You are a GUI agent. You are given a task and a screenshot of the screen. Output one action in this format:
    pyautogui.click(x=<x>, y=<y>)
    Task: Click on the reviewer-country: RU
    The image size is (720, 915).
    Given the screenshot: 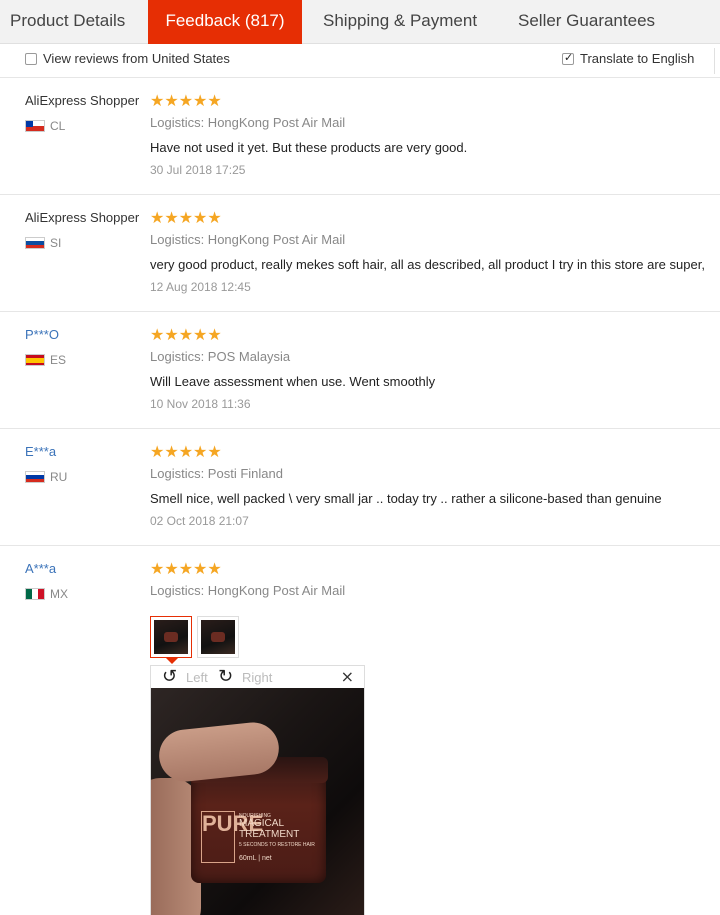 What is the action you would take?
    pyautogui.click(x=59, y=477)
    